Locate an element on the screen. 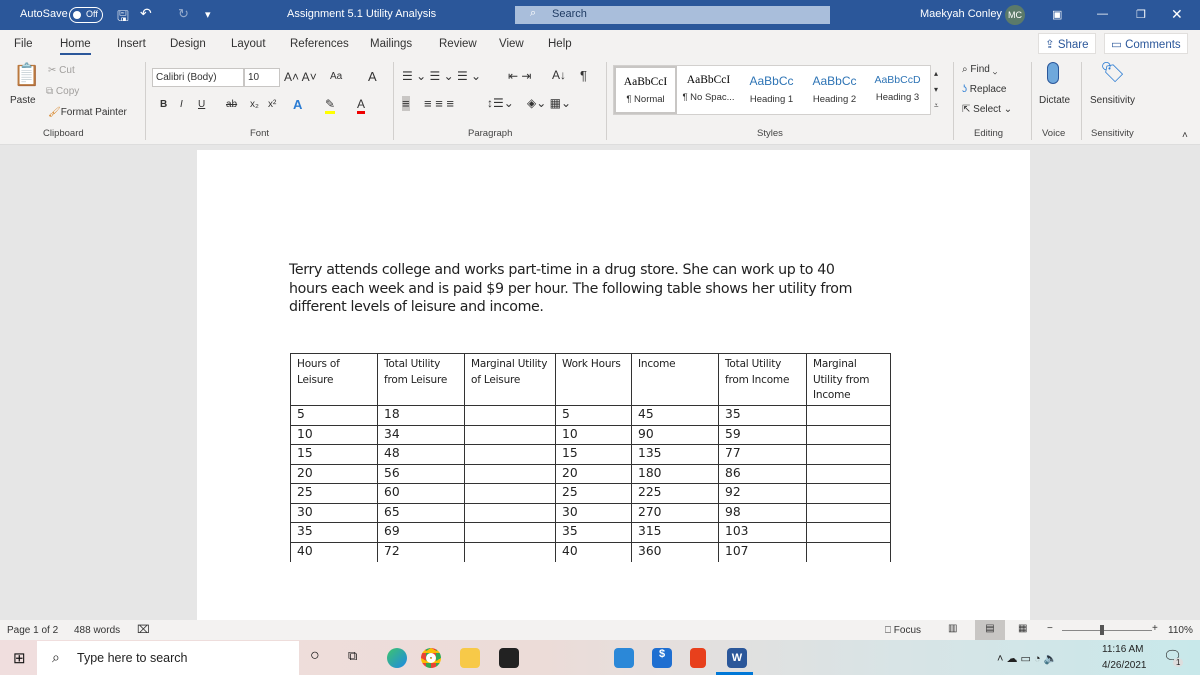 This screenshot has height=675, width=1200. collapse-ribbon-icon: ˄ is located at coordinates (1185, 135).